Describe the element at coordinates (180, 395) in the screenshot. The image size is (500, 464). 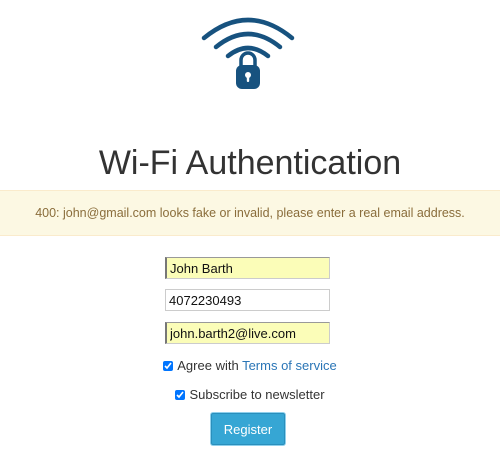
I see `newsletter-checkbox` at that location.